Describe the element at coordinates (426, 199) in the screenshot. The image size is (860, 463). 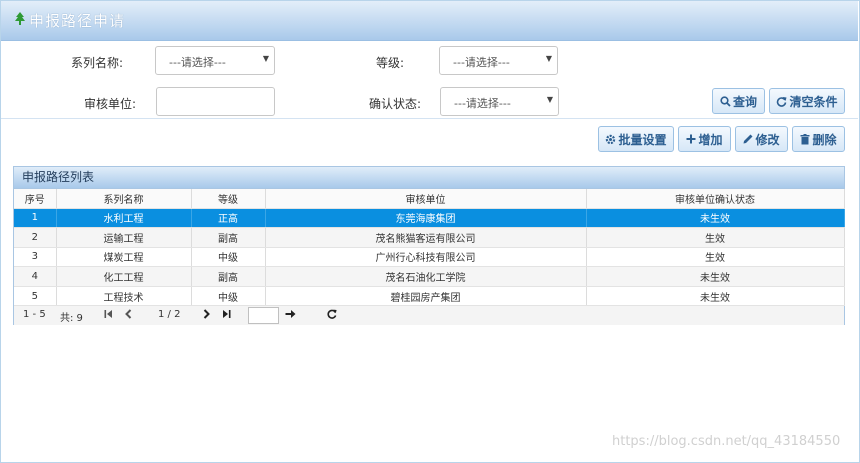
I see `column-header: 审核单位` at that location.